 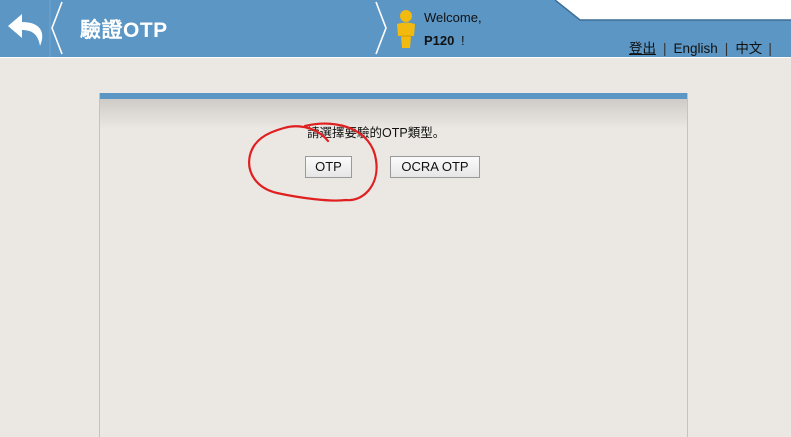 What do you see at coordinates (395, 29) in the screenshot?
I see `header: 驗證OTP Welcome, P120 ! 登出 | English | 中文 |` at bounding box center [395, 29].